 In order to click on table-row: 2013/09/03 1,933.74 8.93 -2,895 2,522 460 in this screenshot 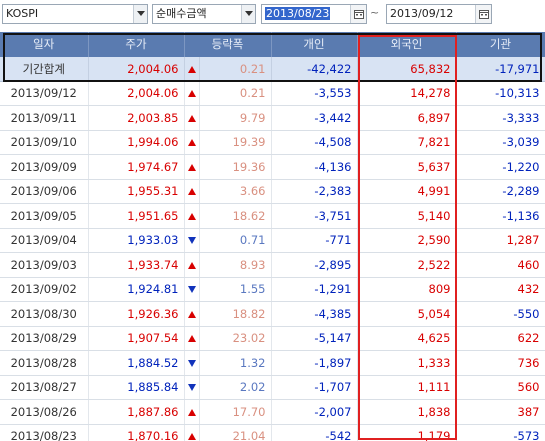, I will do `click(272, 265)`.